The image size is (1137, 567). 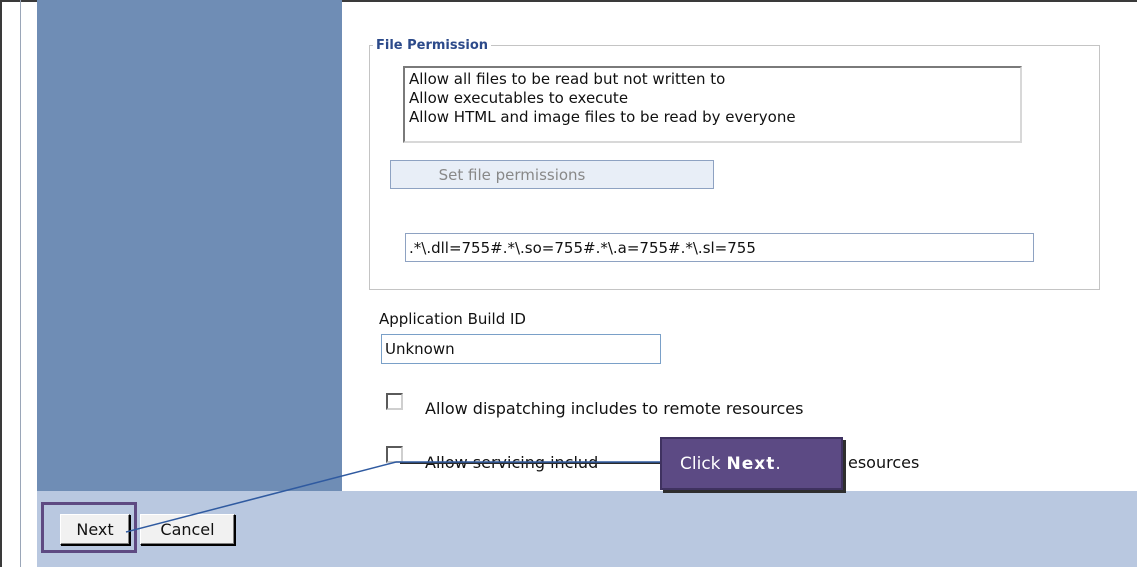 I want to click on application-build-id-field, so click(x=521, y=349).